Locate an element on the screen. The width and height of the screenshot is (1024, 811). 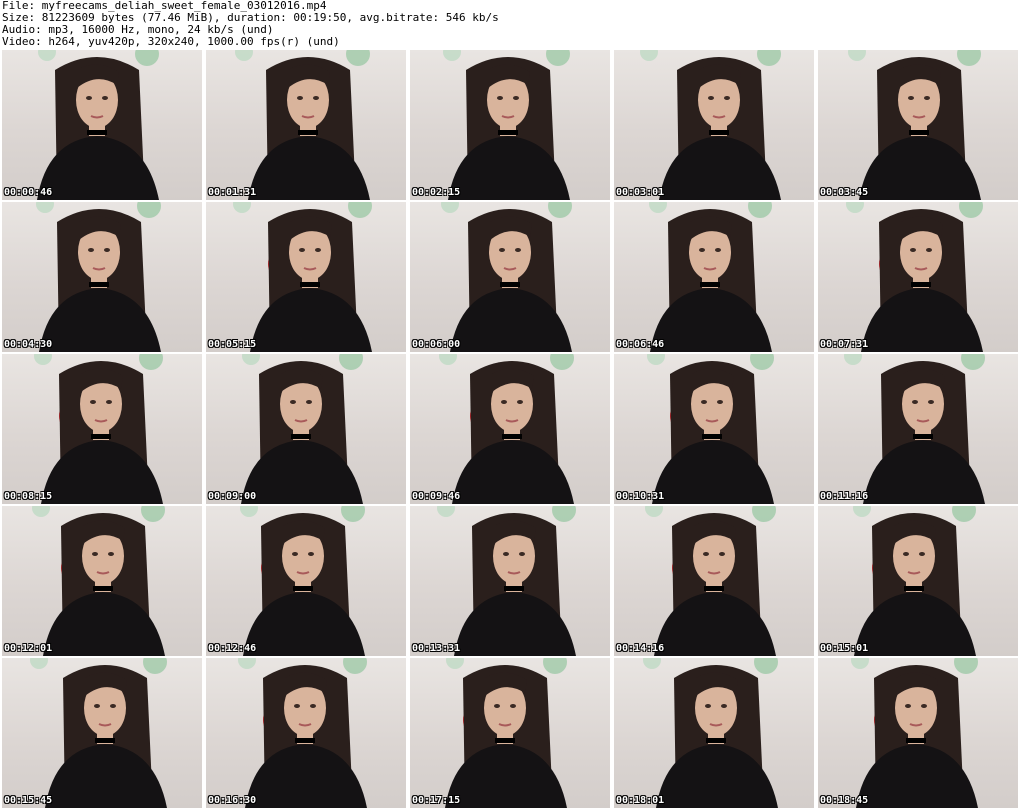
video-thumbnail: 00:00:46 is located at coordinates (102, 125).